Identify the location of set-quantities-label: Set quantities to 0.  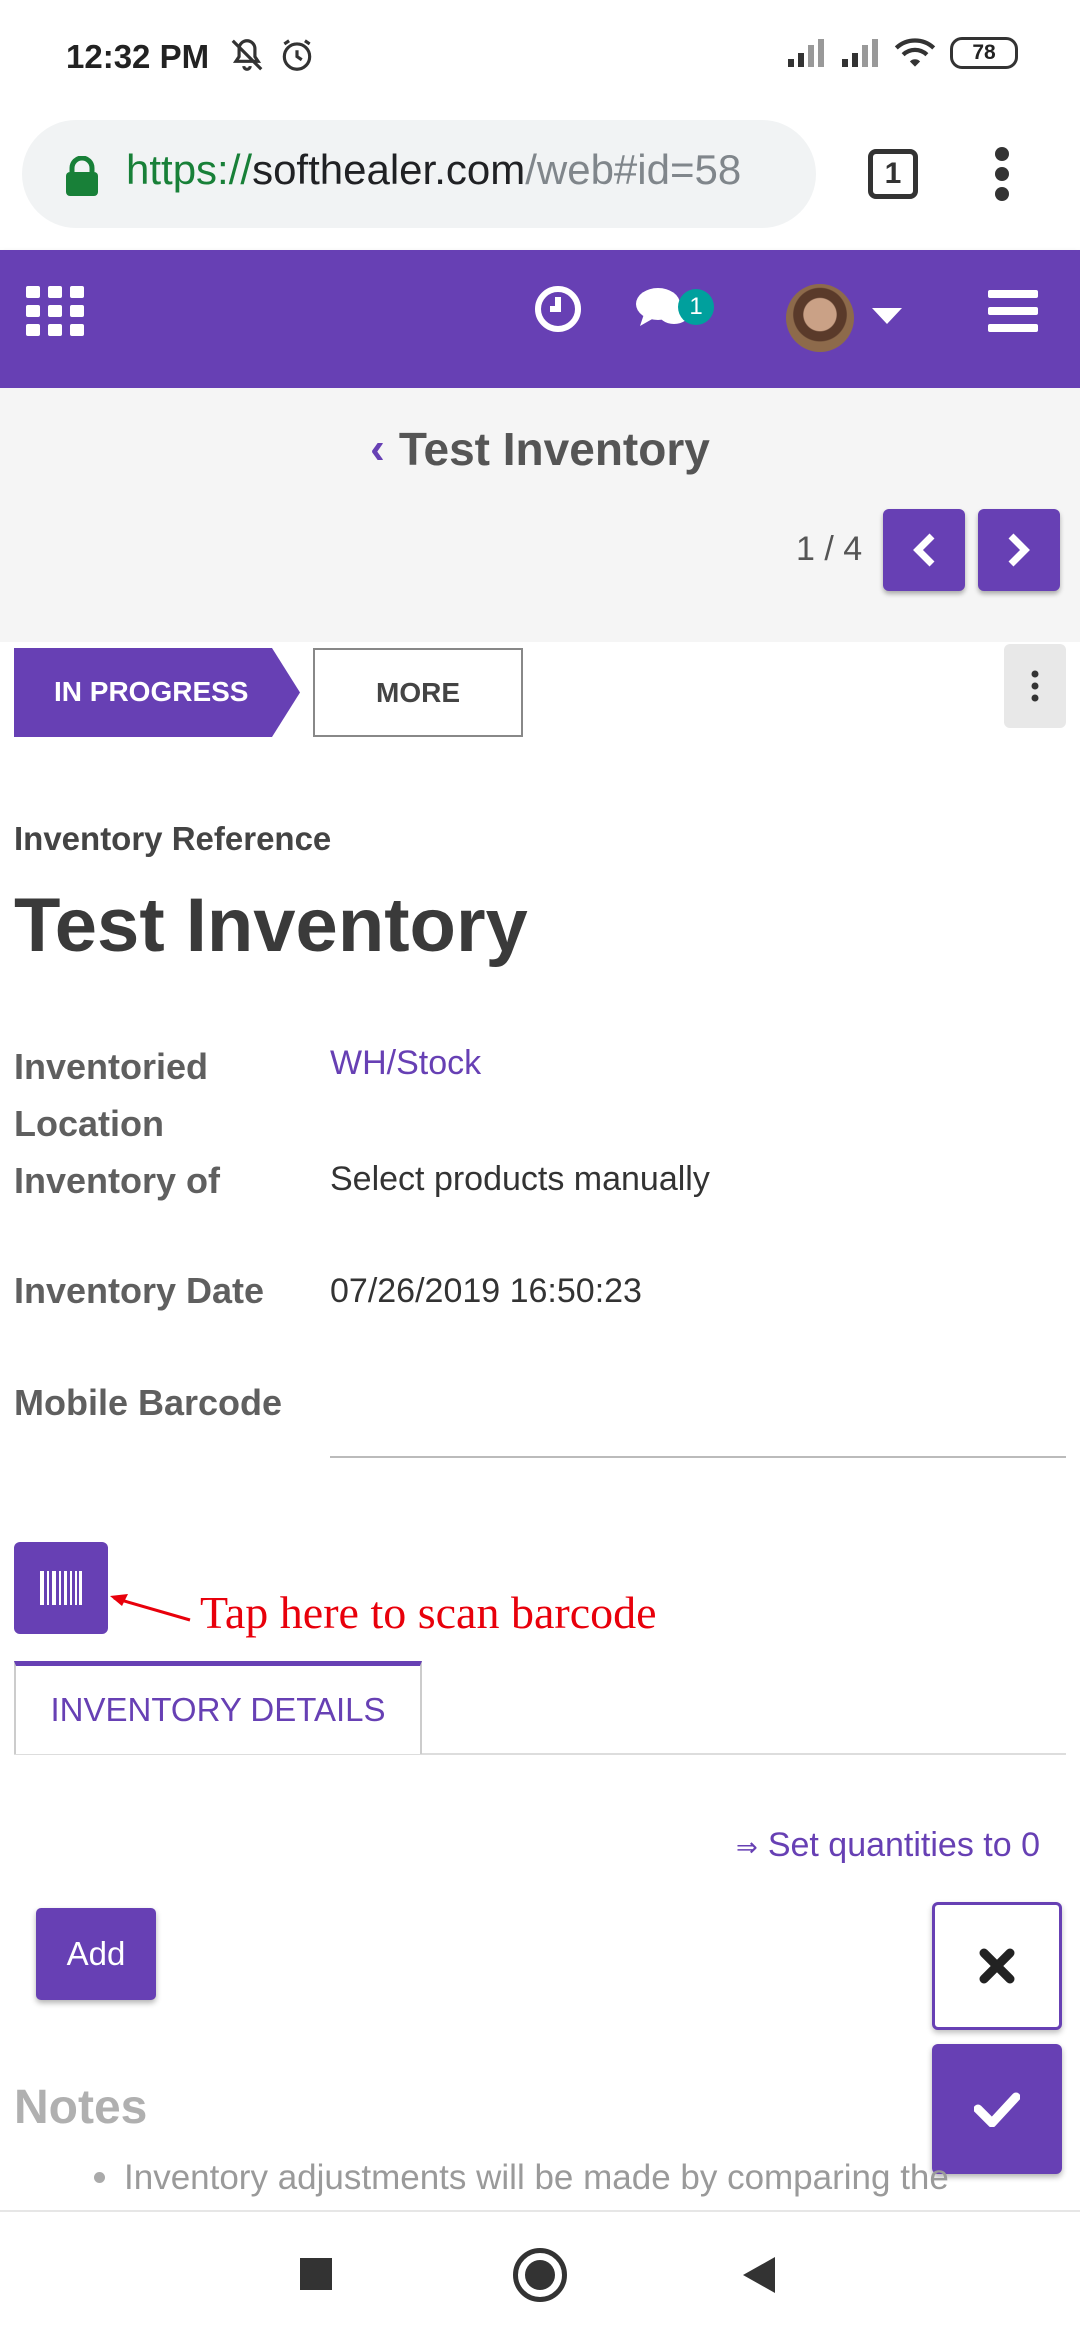
(903, 1845).